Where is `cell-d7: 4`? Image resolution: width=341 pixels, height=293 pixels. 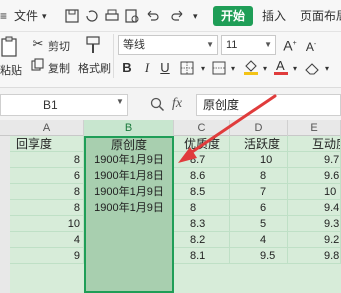
cell-d7: 4 is located at coordinates (259, 240).